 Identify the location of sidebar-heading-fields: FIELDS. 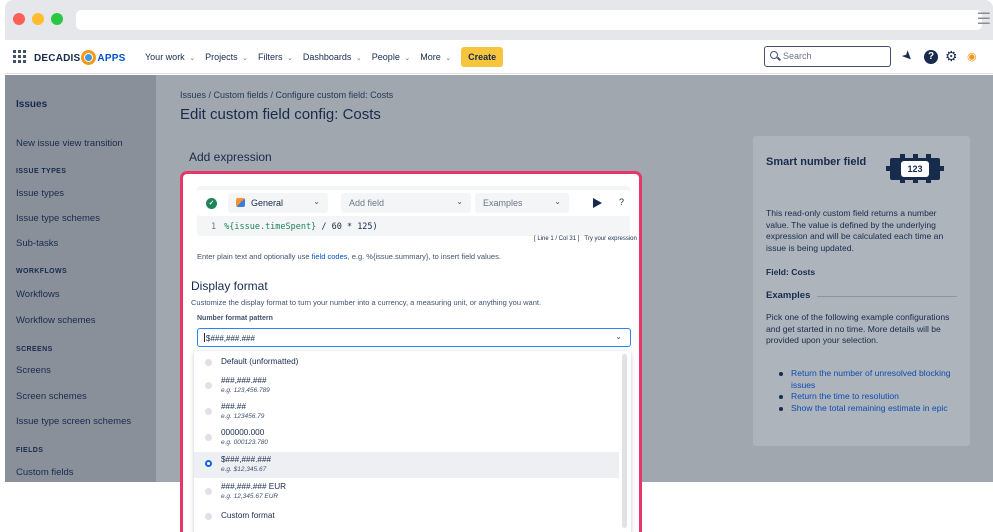
(30, 450).